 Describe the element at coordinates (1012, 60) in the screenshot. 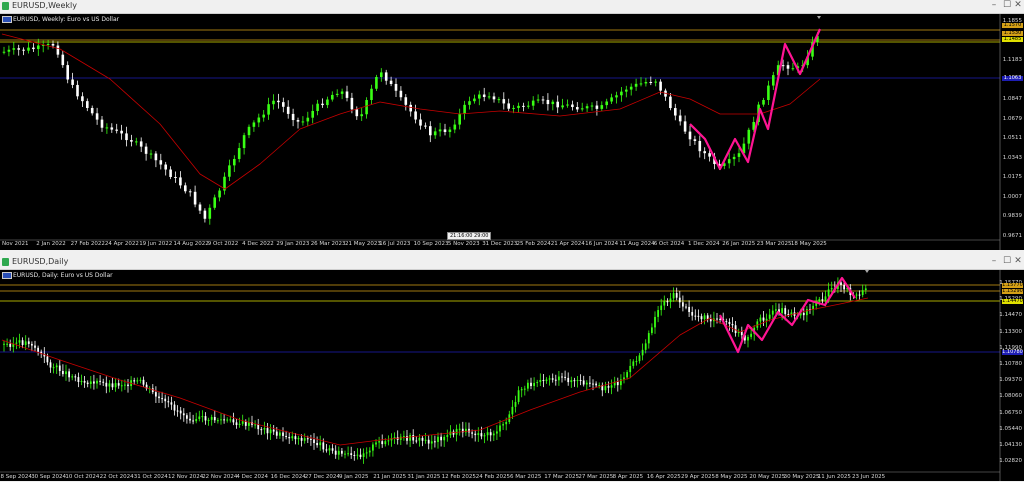

I see `price-tick-label: 1.1183` at that location.